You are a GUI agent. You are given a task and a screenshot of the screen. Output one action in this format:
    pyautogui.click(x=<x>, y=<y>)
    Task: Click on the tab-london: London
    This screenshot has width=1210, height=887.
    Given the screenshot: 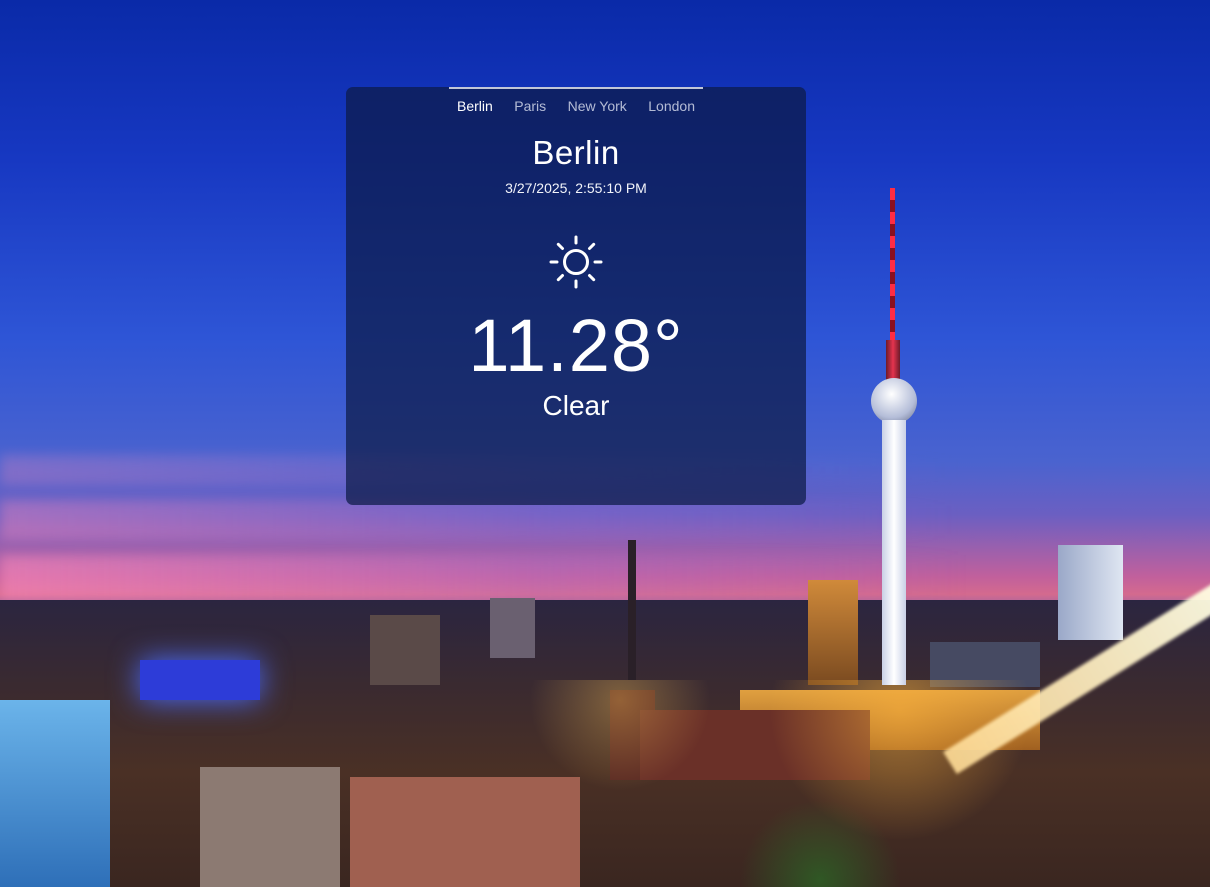 What is the action you would take?
    pyautogui.click(x=671, y=106)
    